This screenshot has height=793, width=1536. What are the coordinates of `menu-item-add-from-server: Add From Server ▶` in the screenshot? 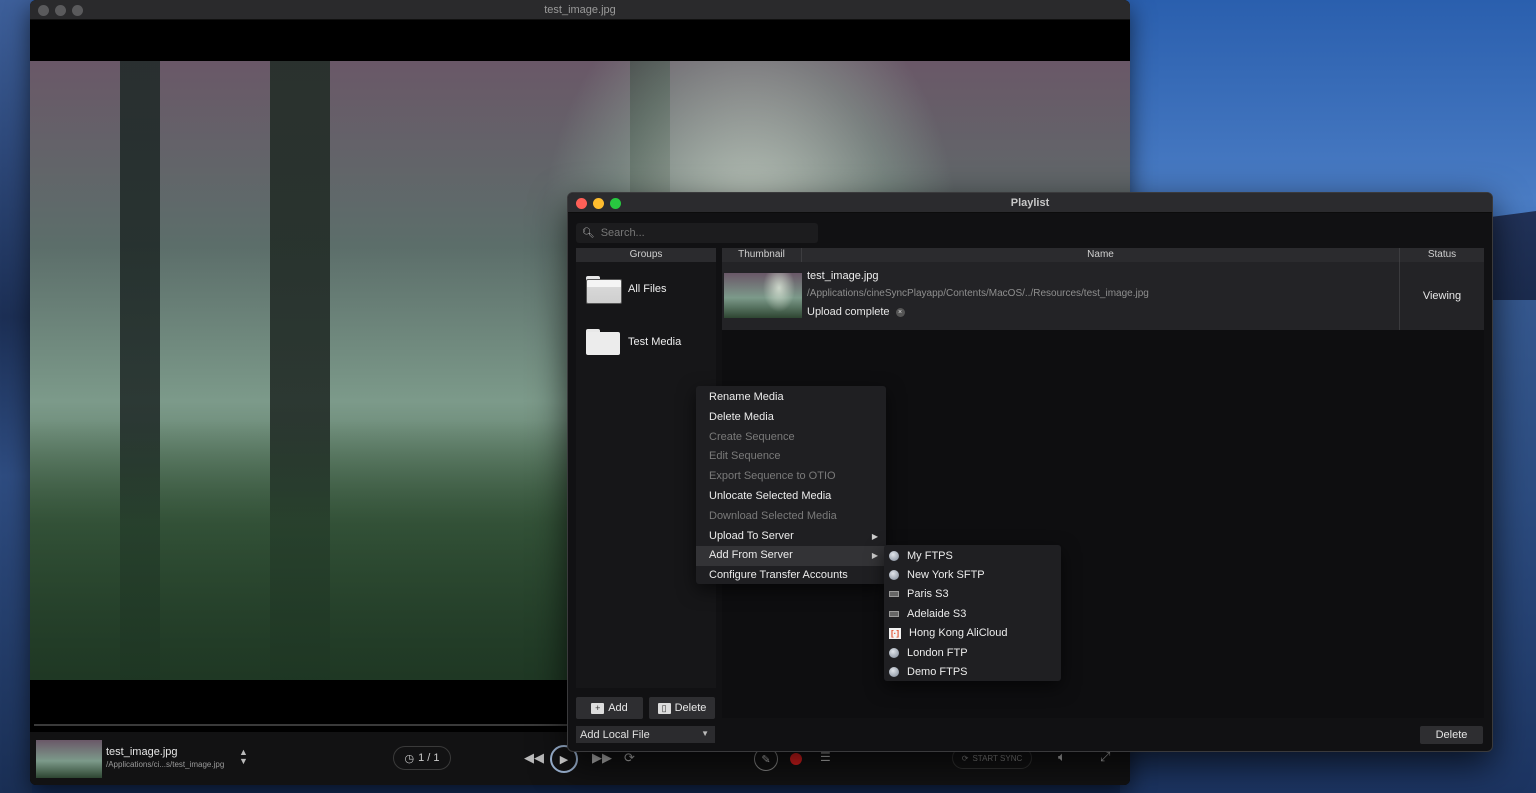 It's located at (791, 556).